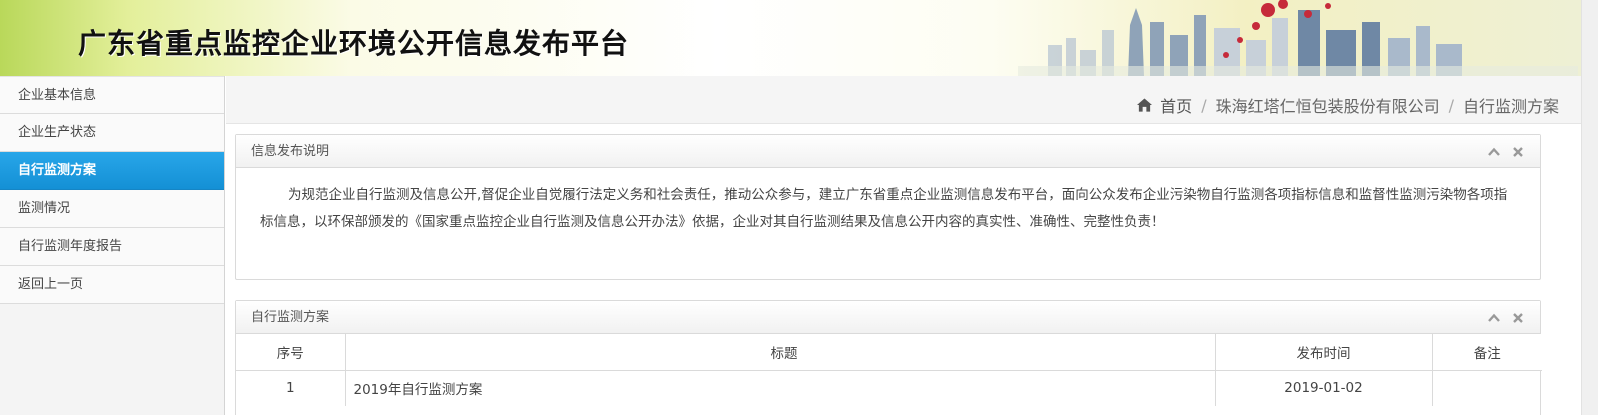 This screenshot has height=415, width=1598. I want to click on plan-panel-header: 自行监测方案, so click(888, 317).